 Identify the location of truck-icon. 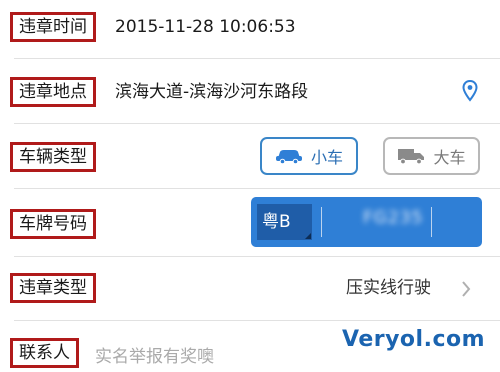
(411, 157).